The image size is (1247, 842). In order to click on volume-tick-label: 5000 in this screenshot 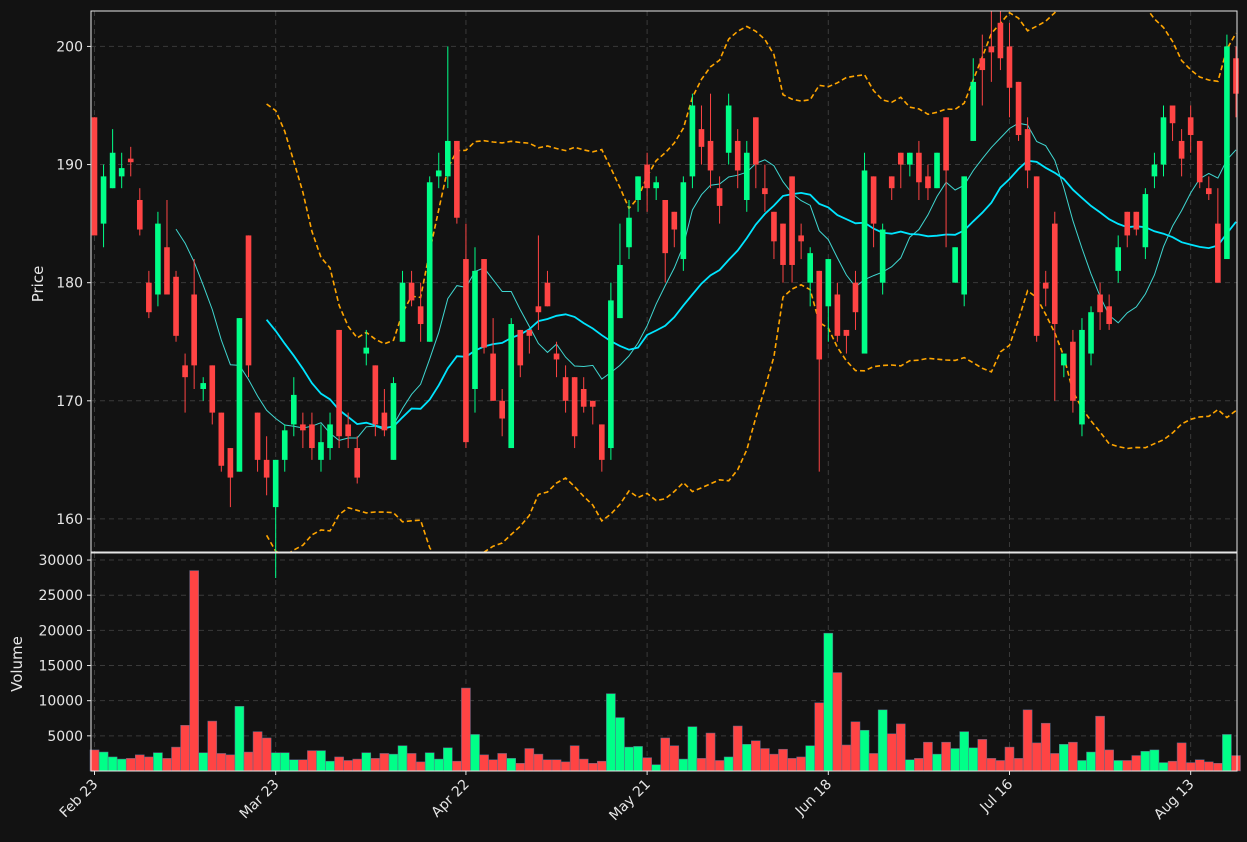, I will do `click(65, 737)`.